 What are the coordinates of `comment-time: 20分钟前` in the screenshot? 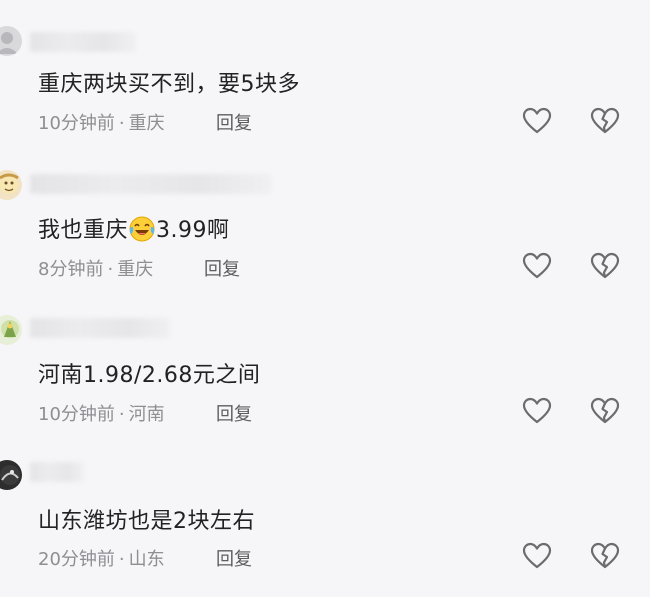 It's located at (76, 559).